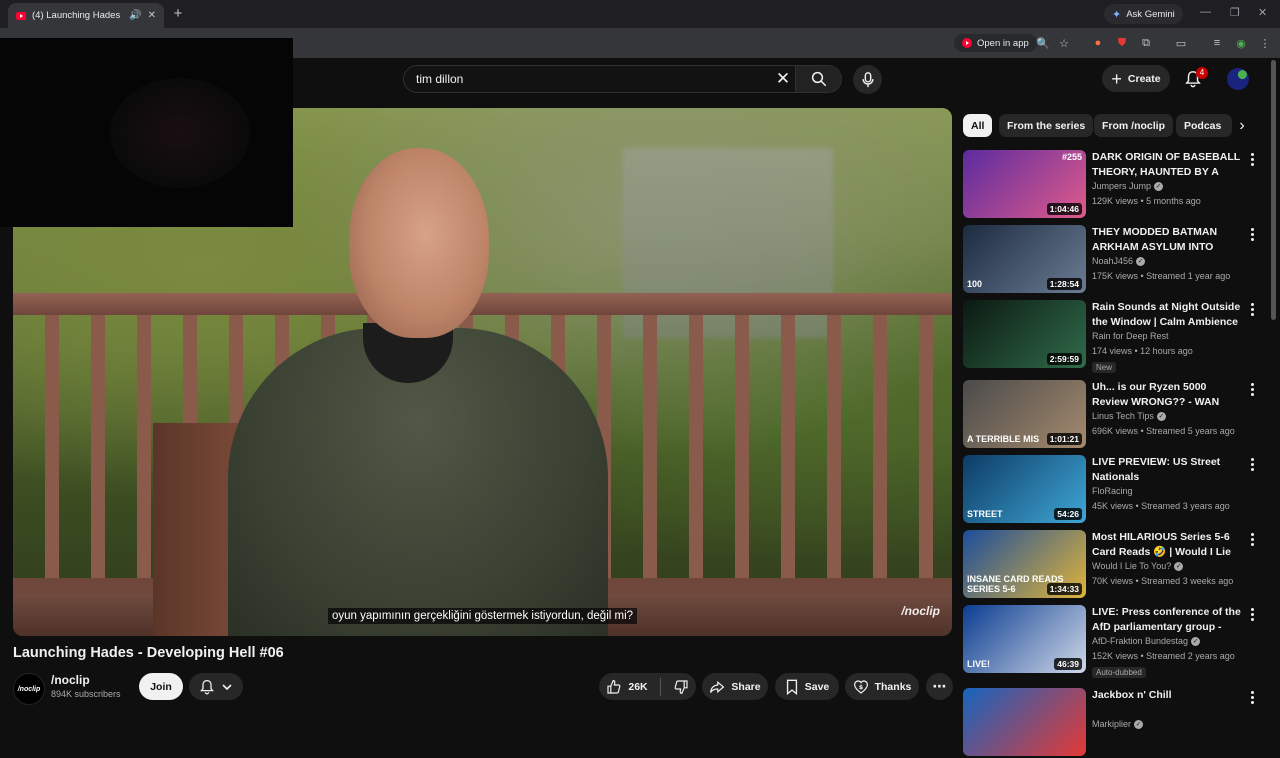  What do you see at coordinates (1119, 261) in the screenshot?
I see `recommendation-channel: NoahJ456 ✓` at bounding box center [1119, 261].